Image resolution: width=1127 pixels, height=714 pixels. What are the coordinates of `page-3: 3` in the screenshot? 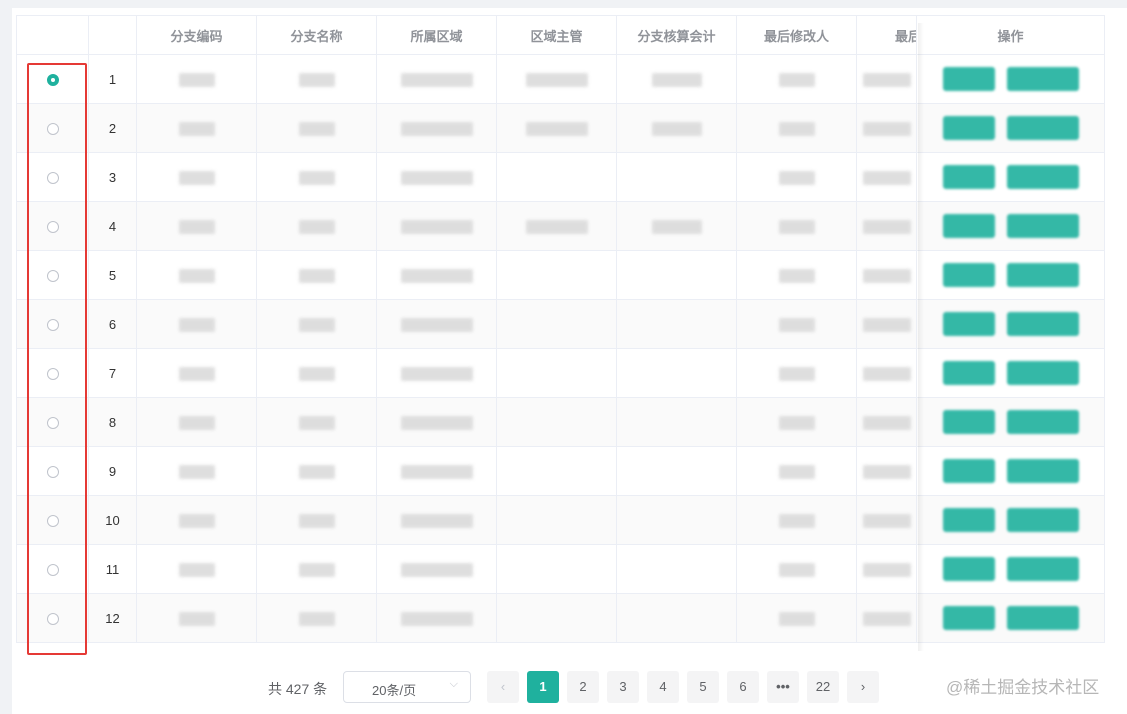 It's located at (623, 687).